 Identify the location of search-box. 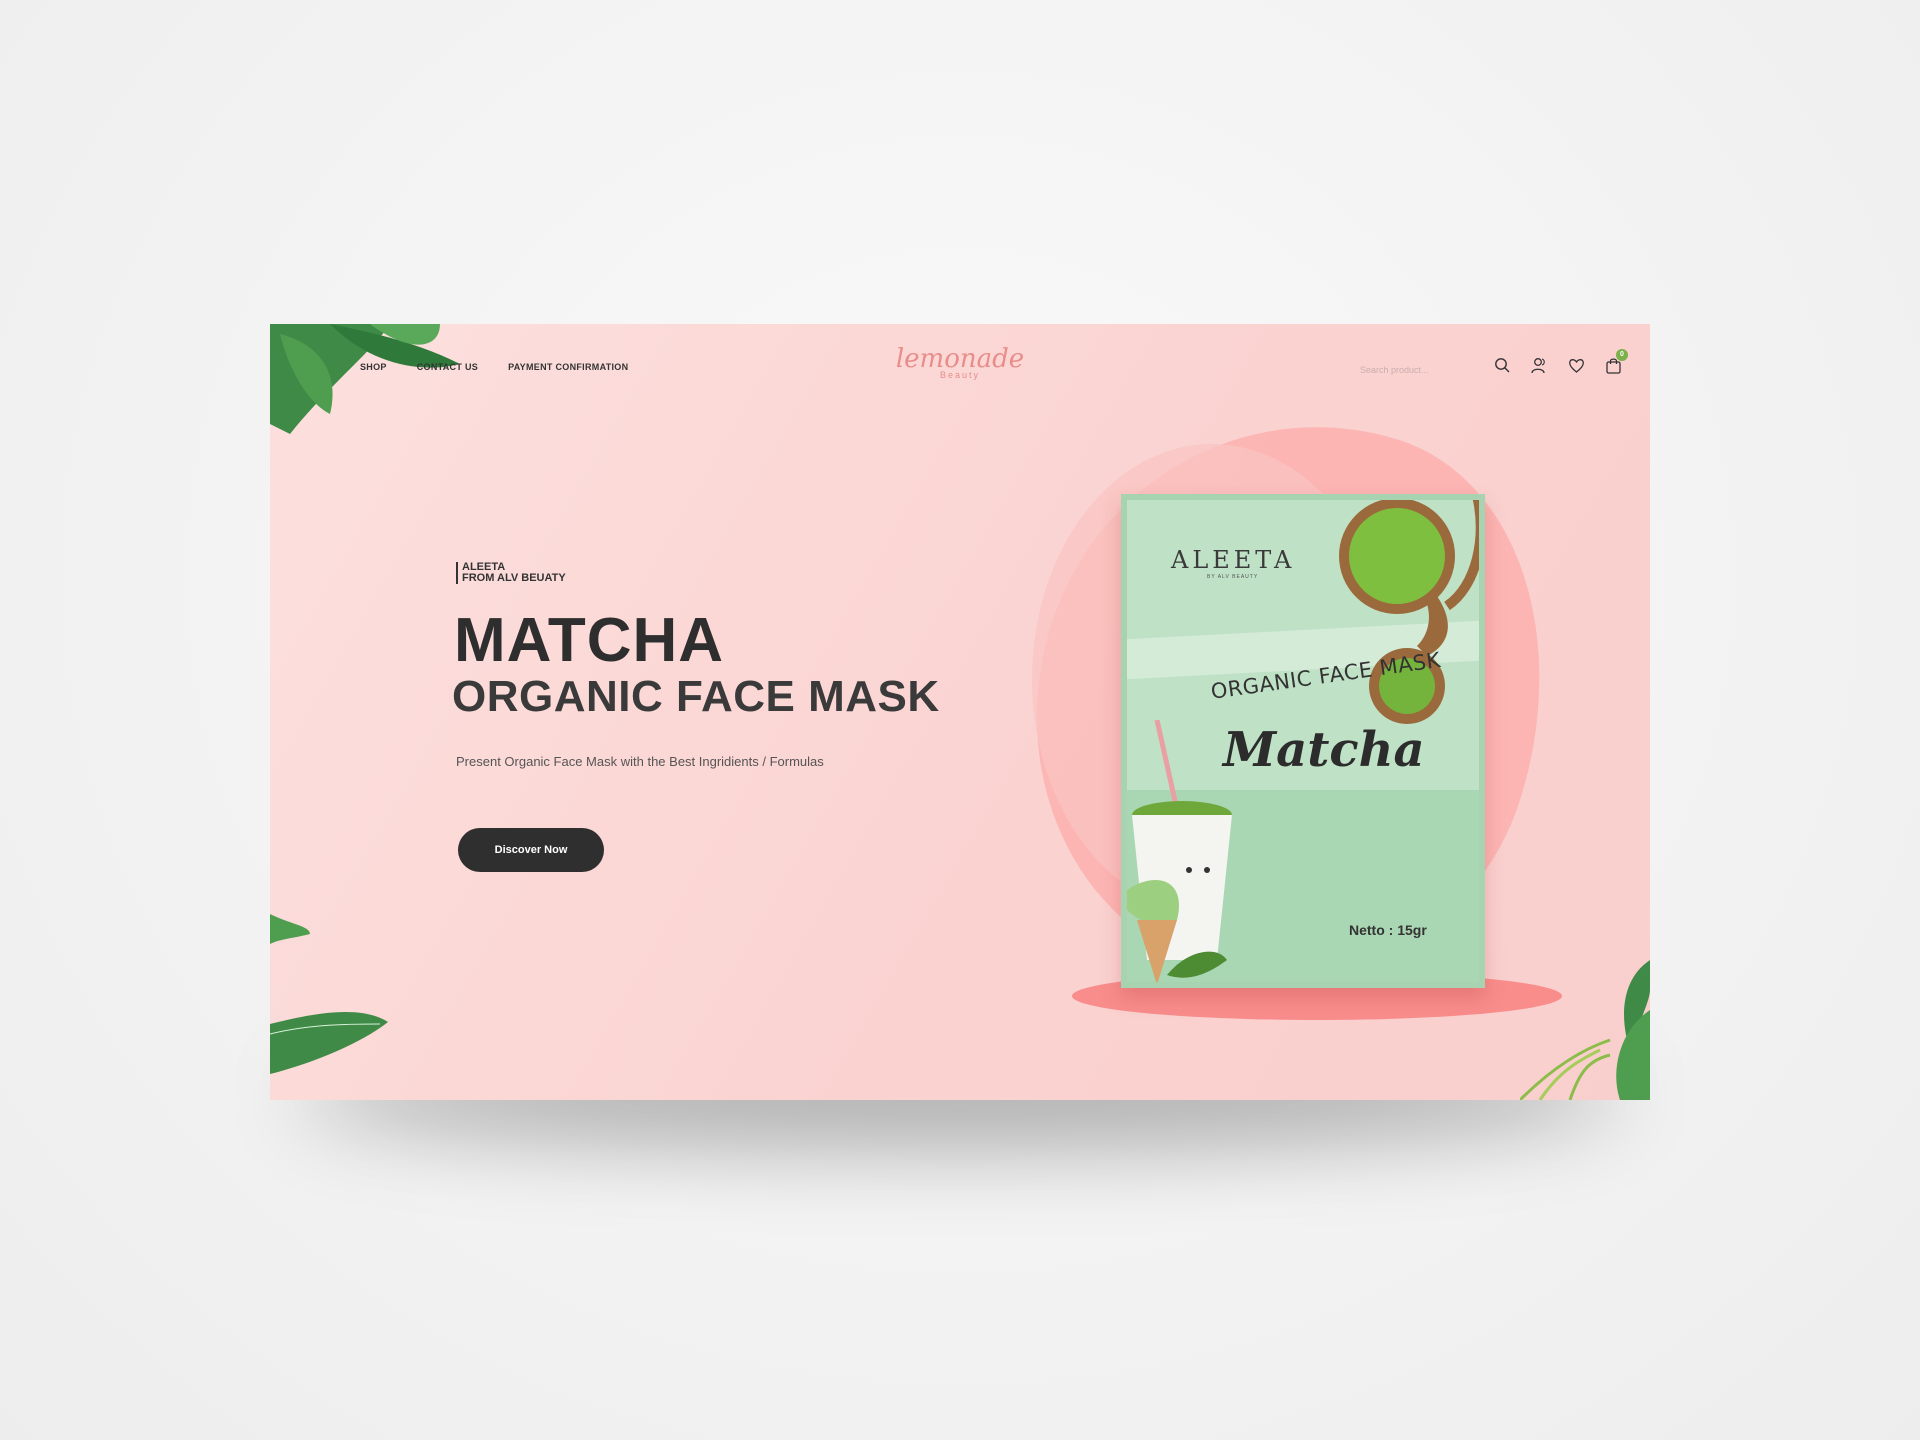
(1410, 369).